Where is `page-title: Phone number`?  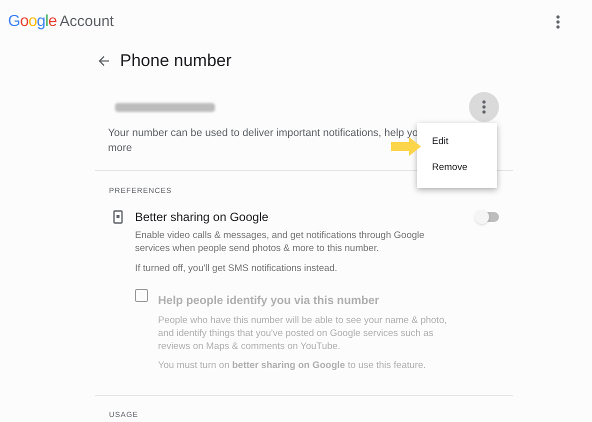 page-title: Phone number is located at coordinates (176, 61).